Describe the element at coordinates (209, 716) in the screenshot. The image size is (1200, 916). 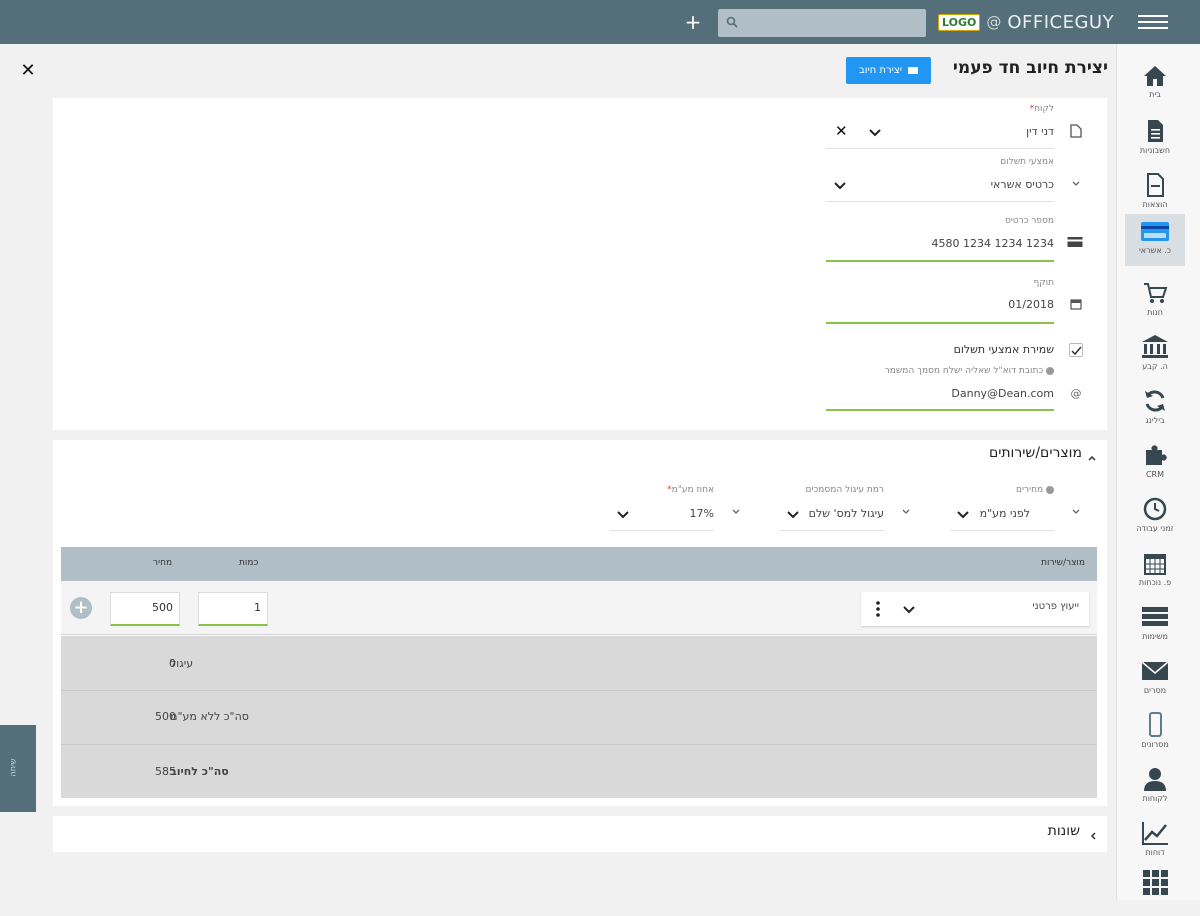
I see `subtotal-label: סה"כ ללא מע"מ` at that location.